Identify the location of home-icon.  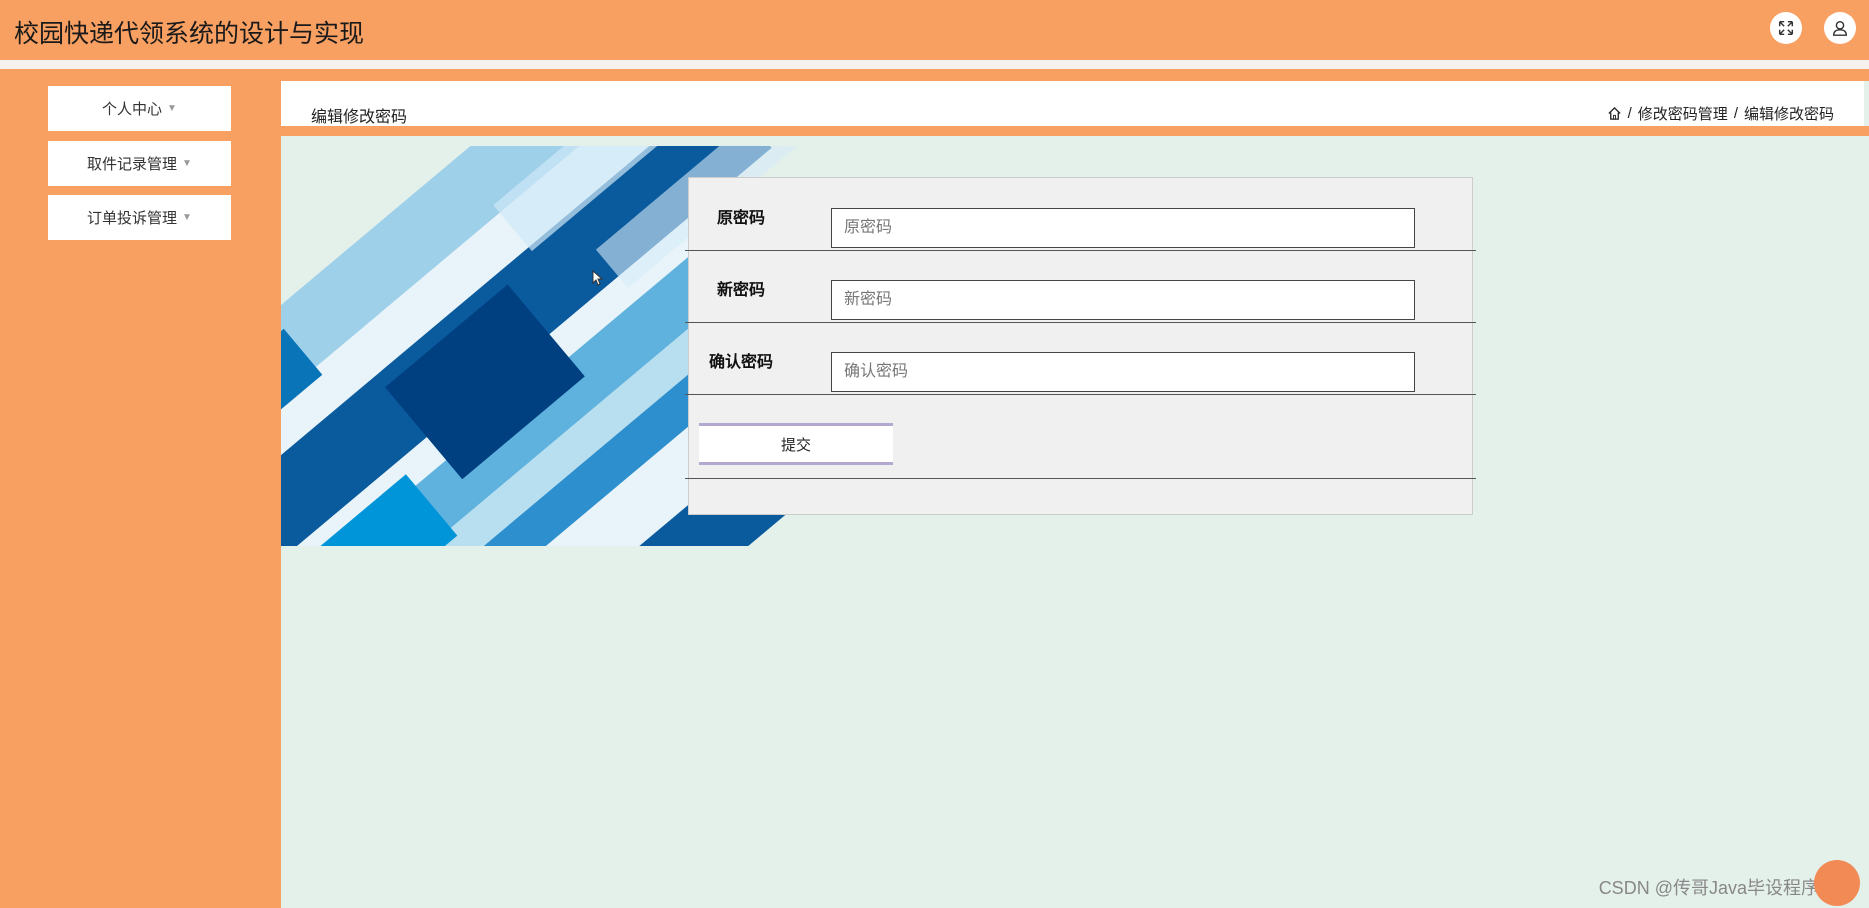
(1614, 113).